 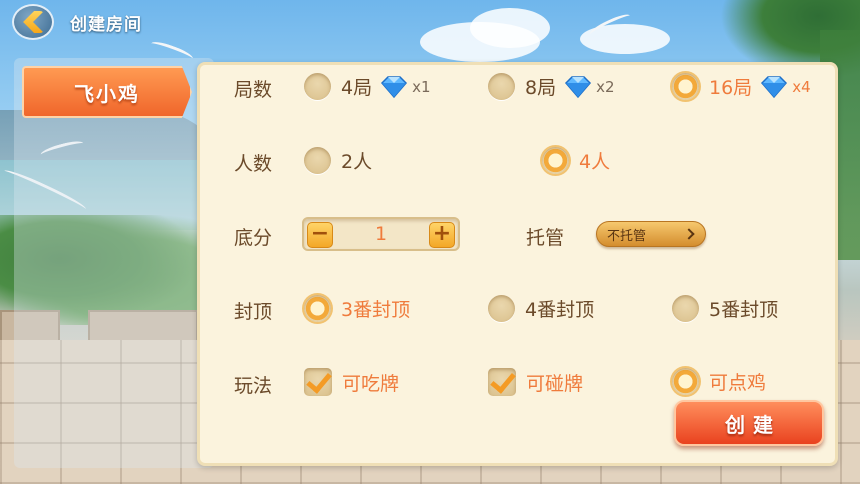 What do you see at coordinates (741, 86) in the screenshot?
I see `rounds-option-16: 16局 x4` at bounding box center [741, 86].